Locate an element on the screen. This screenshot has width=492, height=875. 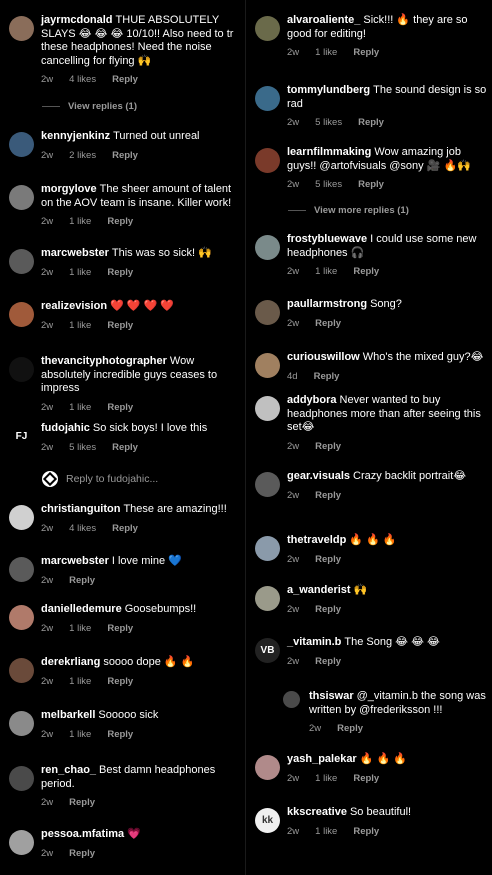
view-replies-button: View replies (1) is located at coordinates (89, 106).